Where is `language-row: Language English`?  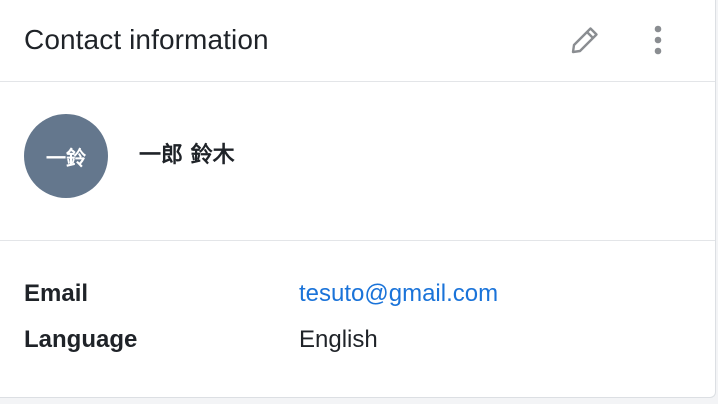 language-row: Language English is located at coordinates (357, 340).